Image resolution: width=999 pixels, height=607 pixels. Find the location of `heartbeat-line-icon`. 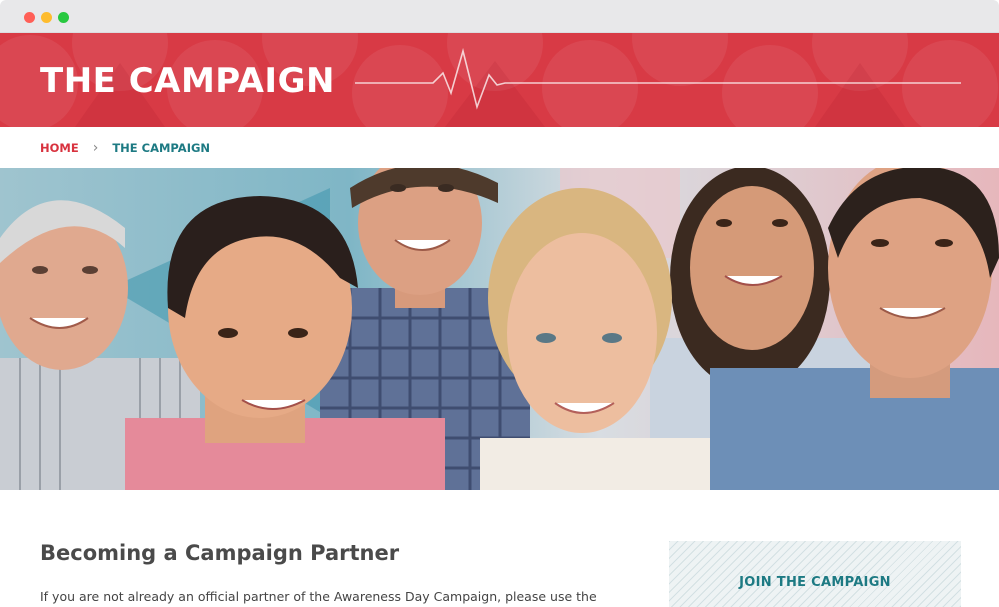

heartbeat-line-icon is located at coordinates (658, 78).